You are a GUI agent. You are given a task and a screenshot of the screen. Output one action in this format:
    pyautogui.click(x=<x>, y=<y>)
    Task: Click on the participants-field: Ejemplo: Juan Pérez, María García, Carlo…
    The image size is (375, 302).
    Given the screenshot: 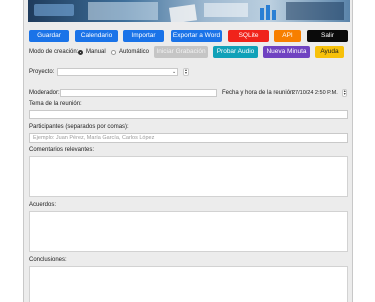 What is the action you would take?
    pyautogui.click(x=188, y=138)
    